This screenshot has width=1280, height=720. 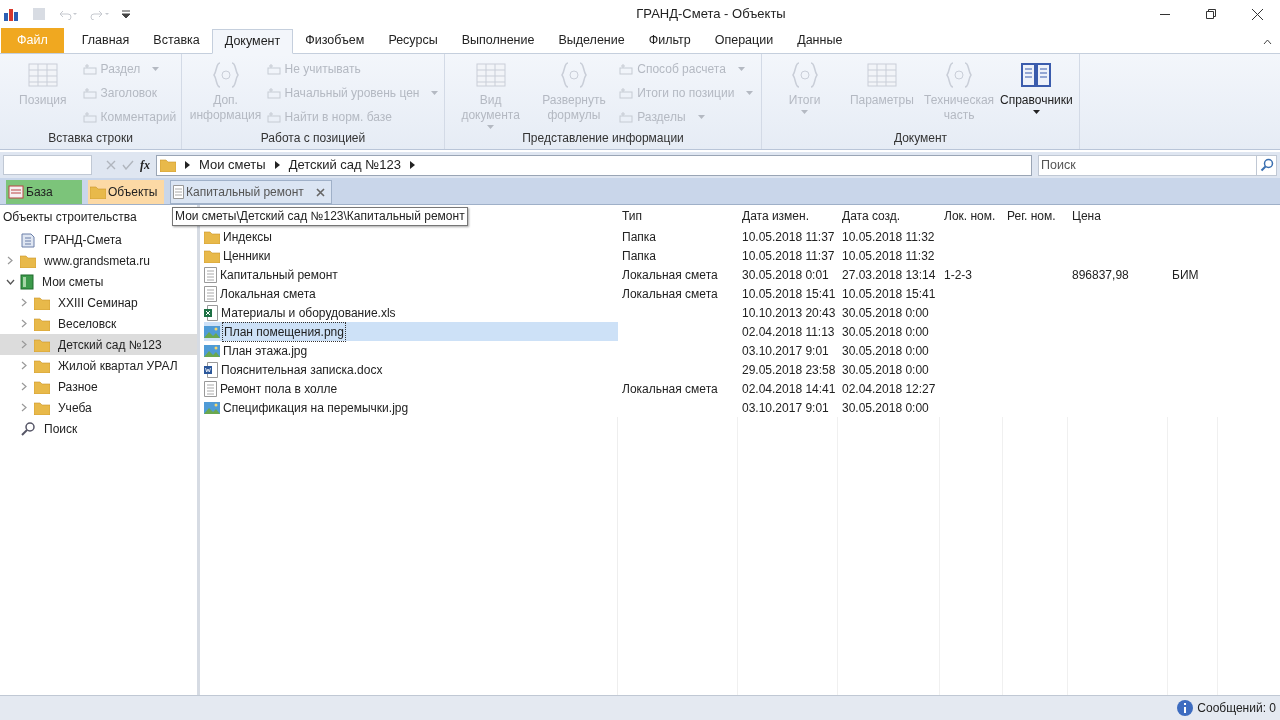 I want to click on tree-item: Разное, so click(x=98, y=386).